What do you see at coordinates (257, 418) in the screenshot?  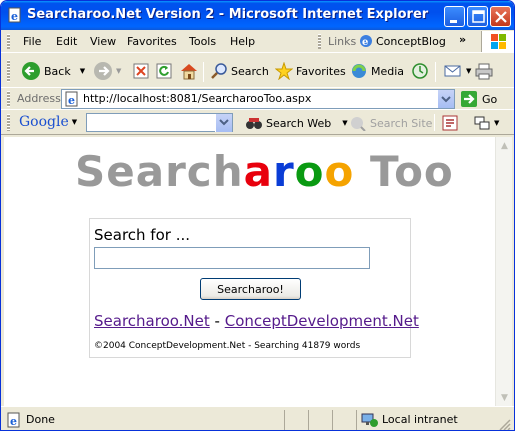 I see `status-bar: e Done Local intranet` at bounding box center [257, 418].